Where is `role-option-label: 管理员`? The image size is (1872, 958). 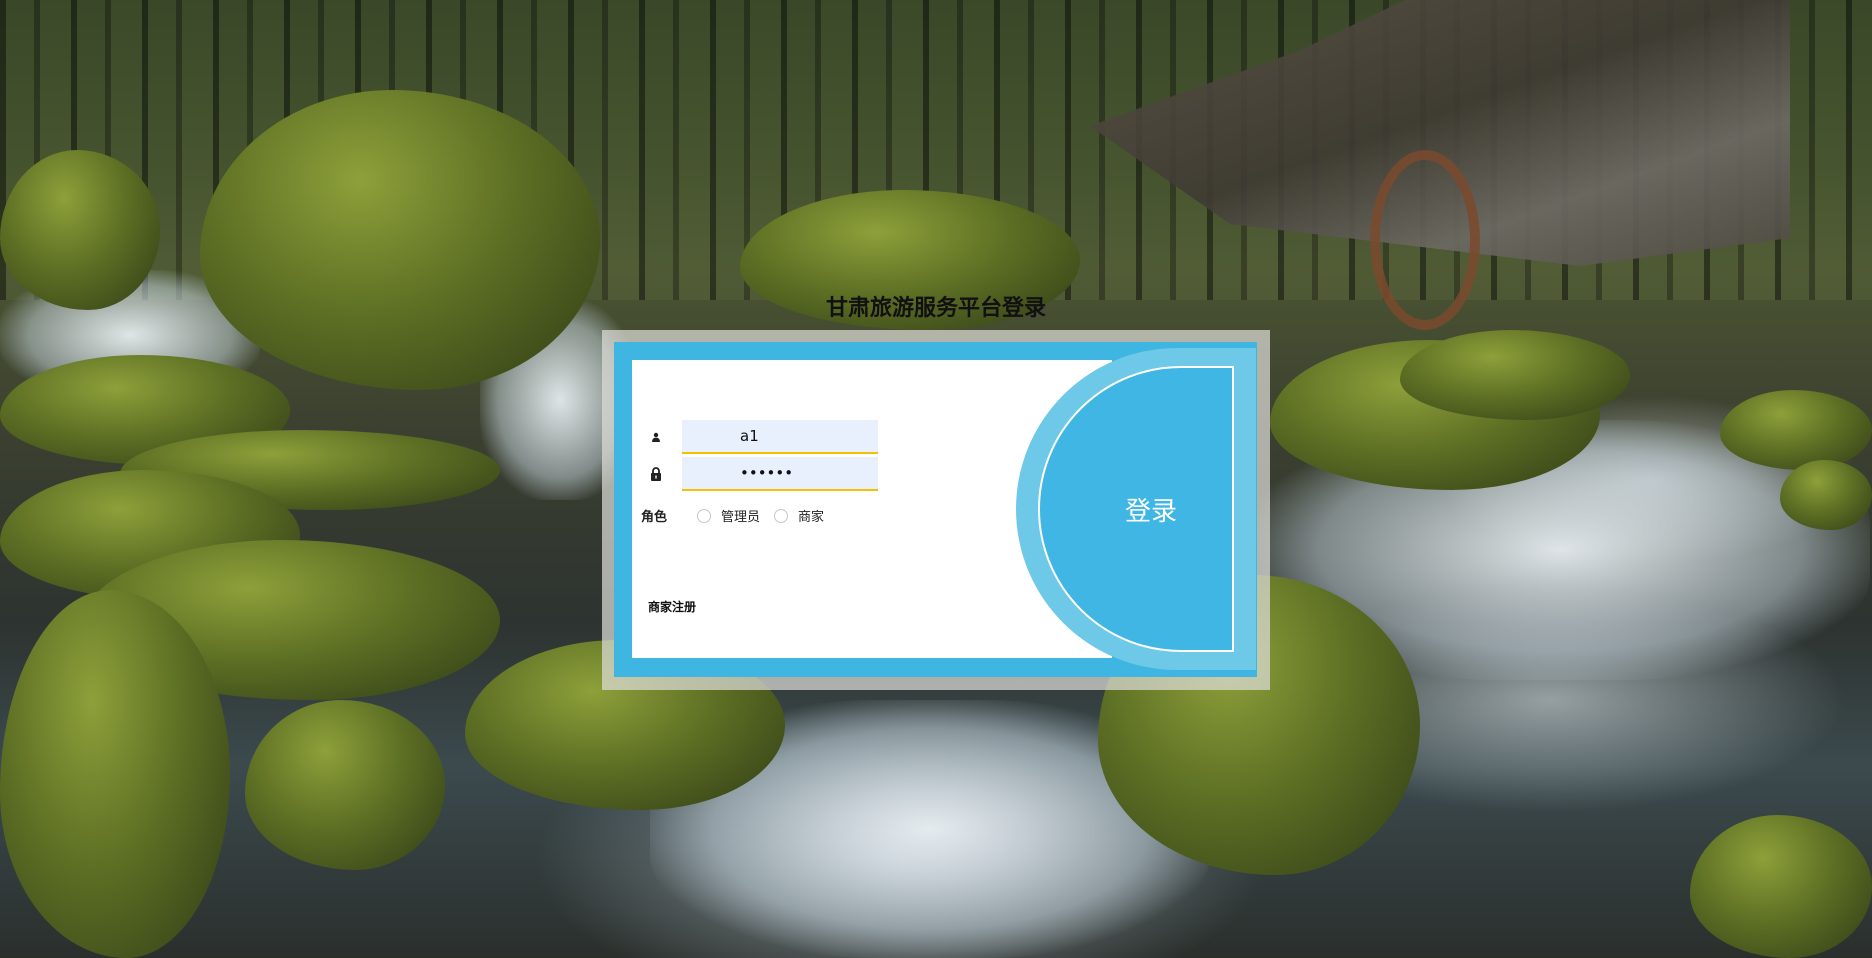
role-option-label: 管理员 is located at coordinates (741, 517).